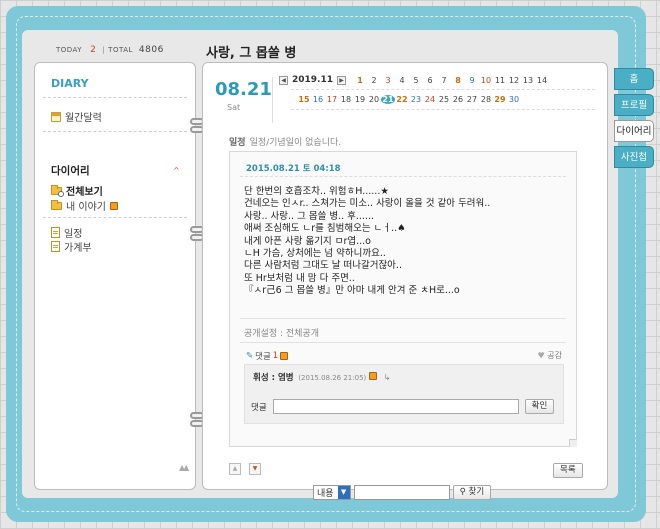 The height and width of the screenshot is (529, 660). What do you see at coordinates (404, 394) in the screenshot?
I see `comment-section: 휘성 : 염병 (2015.08.26 21:05) ↳ 댓글 확인` at bounding box center [404, 394].